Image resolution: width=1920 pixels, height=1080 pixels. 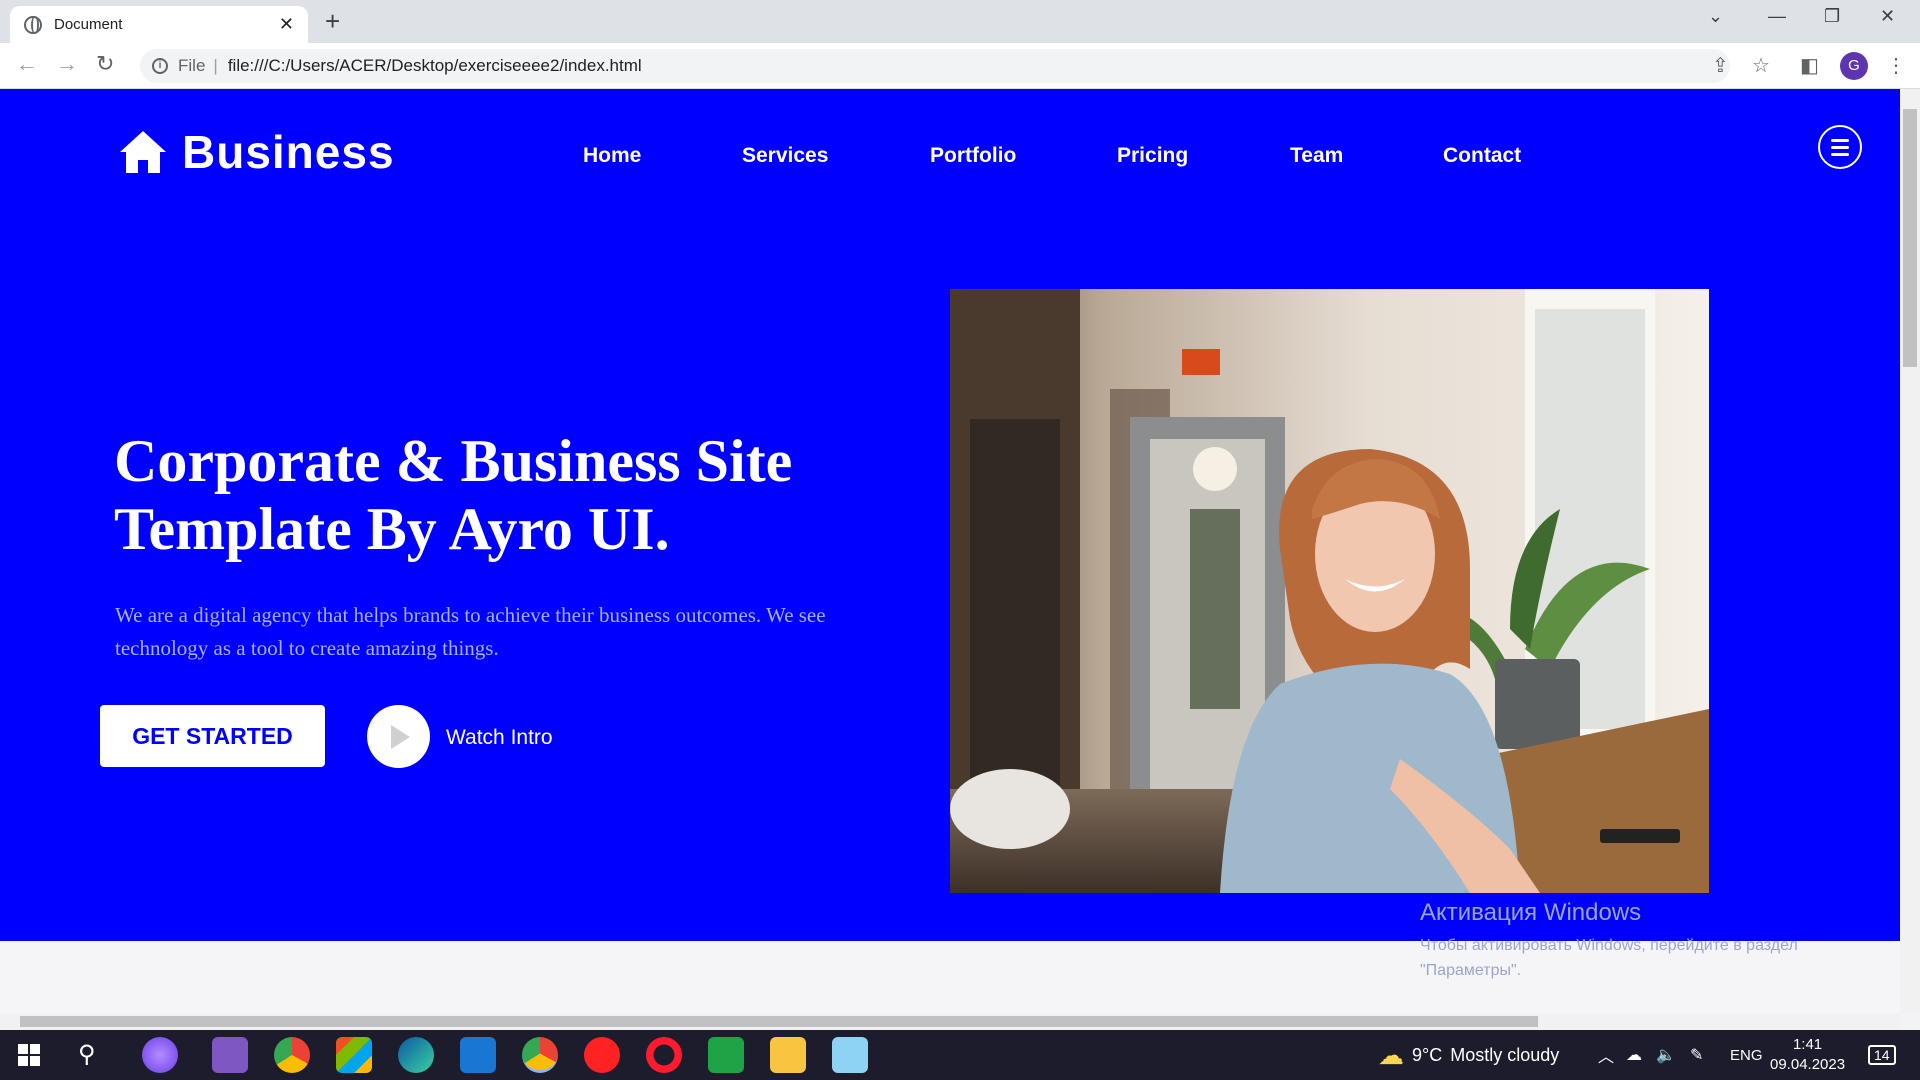 What do you see at coordinates (1840, 147) in the screenshot?
I see `hamburger-menu-icon` at bounding box center [1840, 147].